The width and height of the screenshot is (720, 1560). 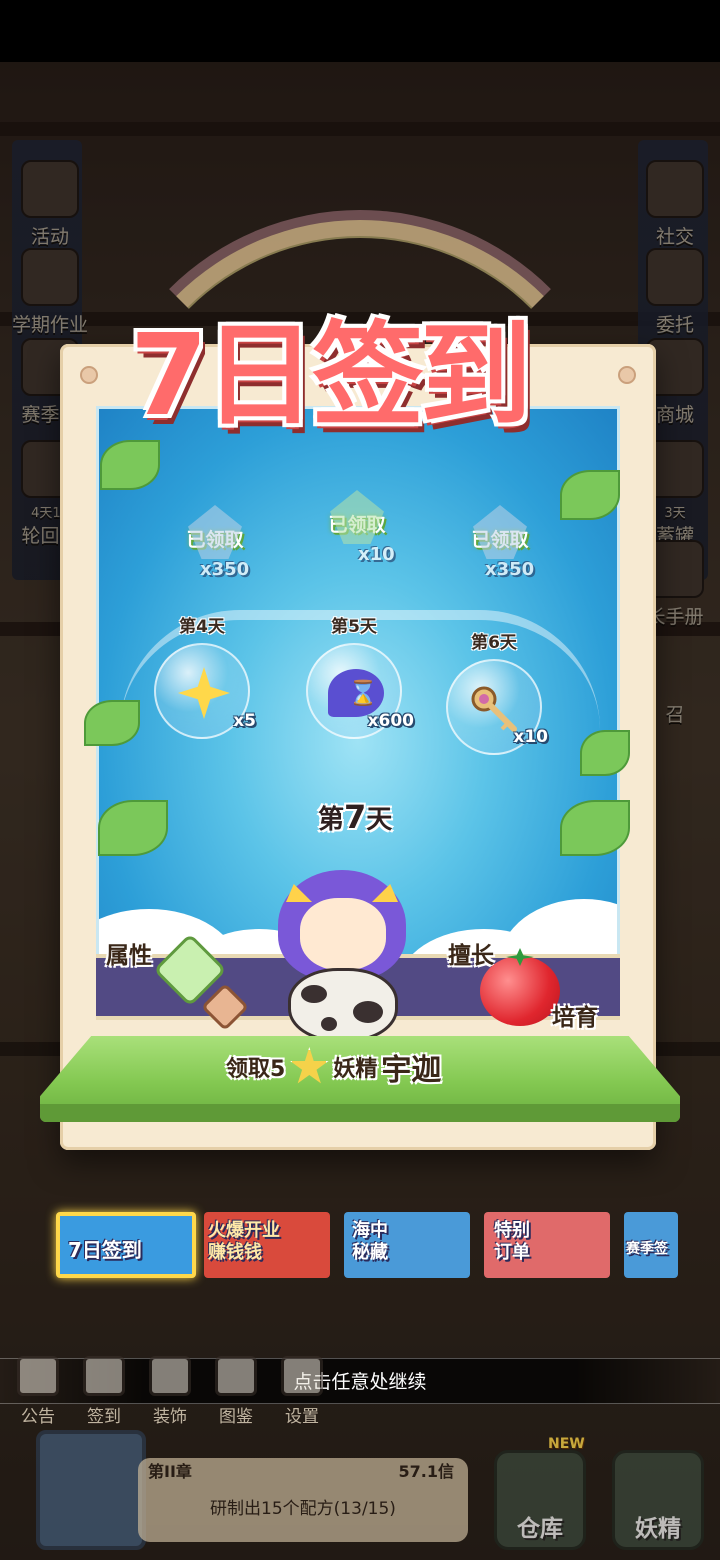 I want to click on hourglass-icon: ⌛, so click(x=356, y=693).